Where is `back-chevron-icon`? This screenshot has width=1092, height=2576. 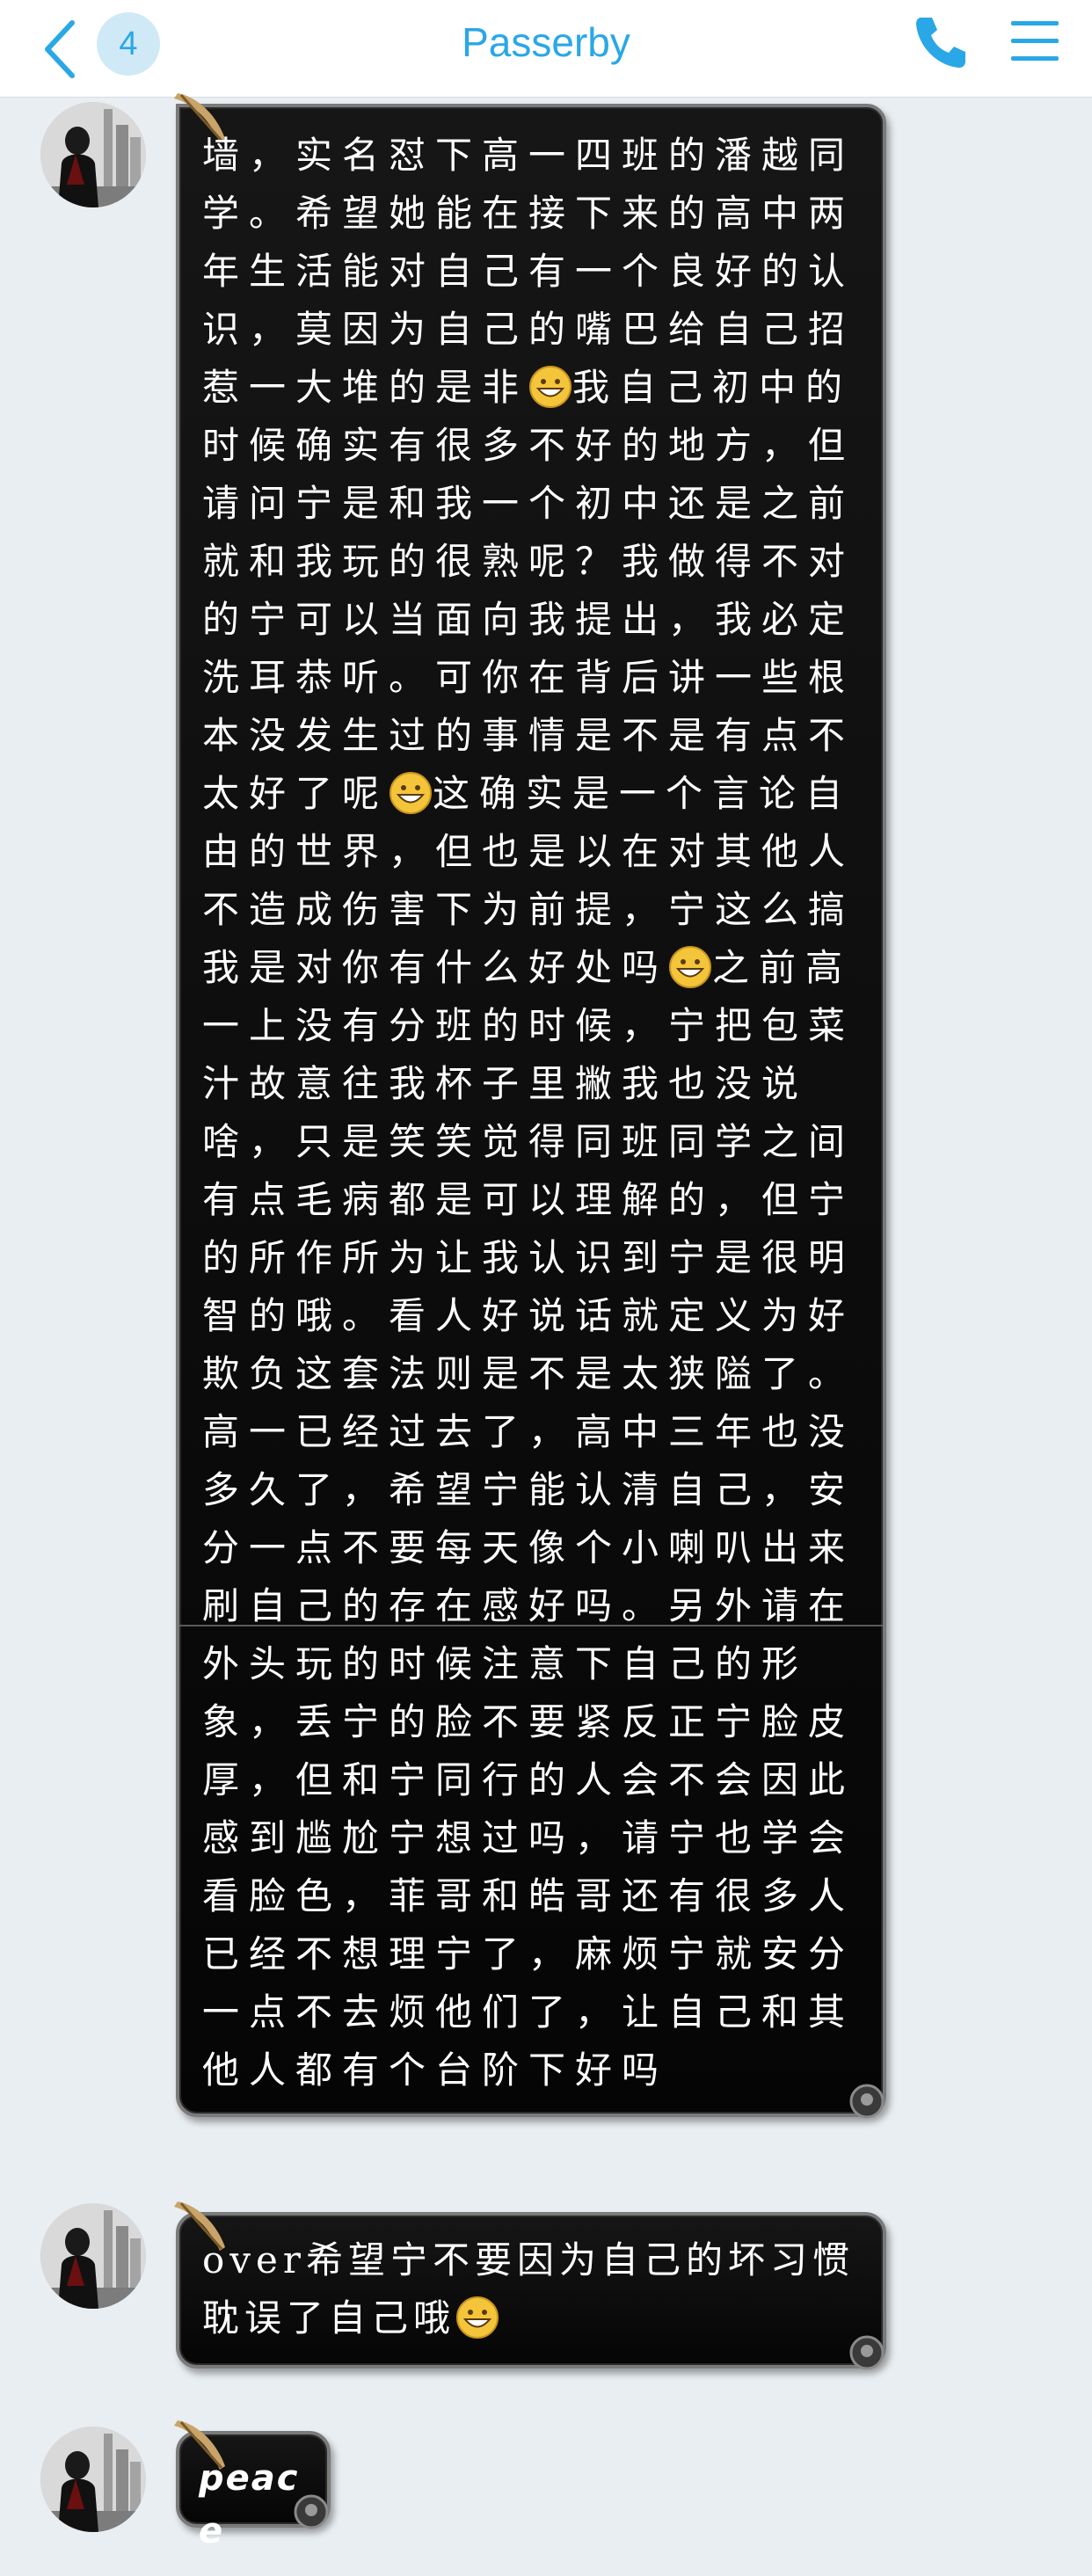
back-chevron-icon is located at coordinates (65, 49).